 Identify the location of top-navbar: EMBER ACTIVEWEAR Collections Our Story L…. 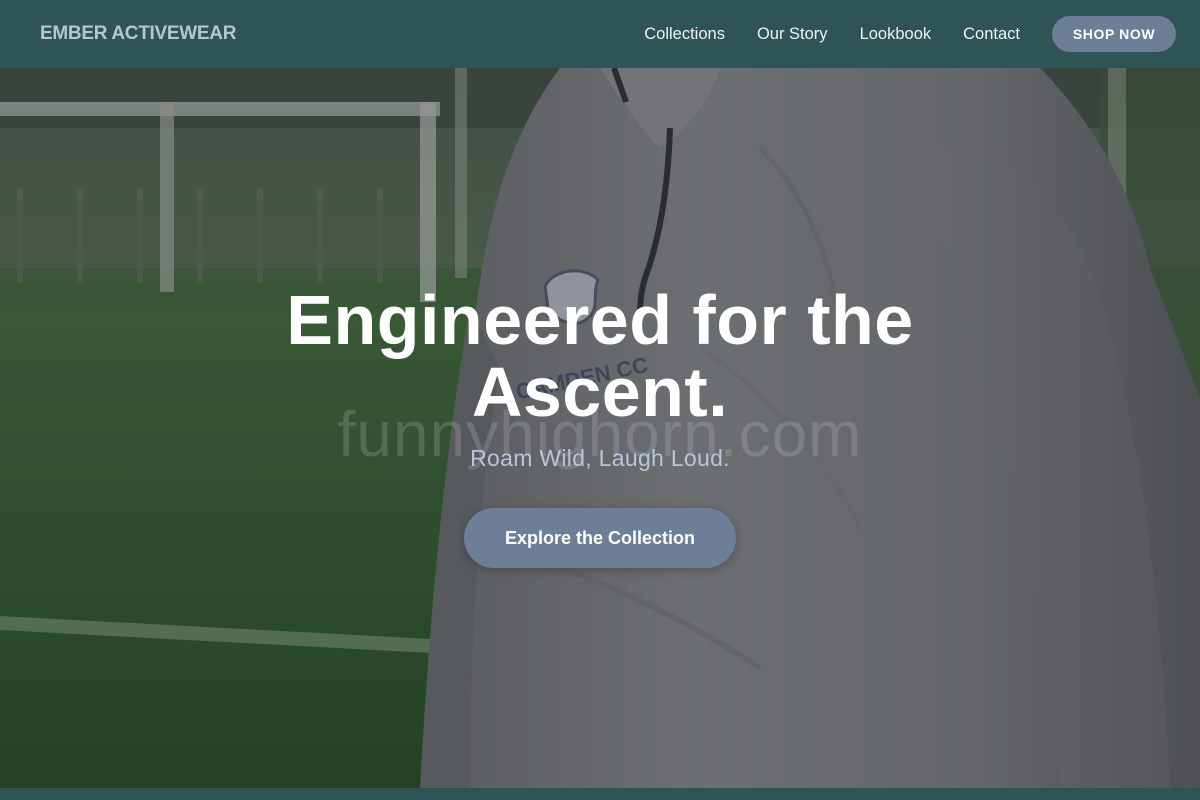
(600, 34).